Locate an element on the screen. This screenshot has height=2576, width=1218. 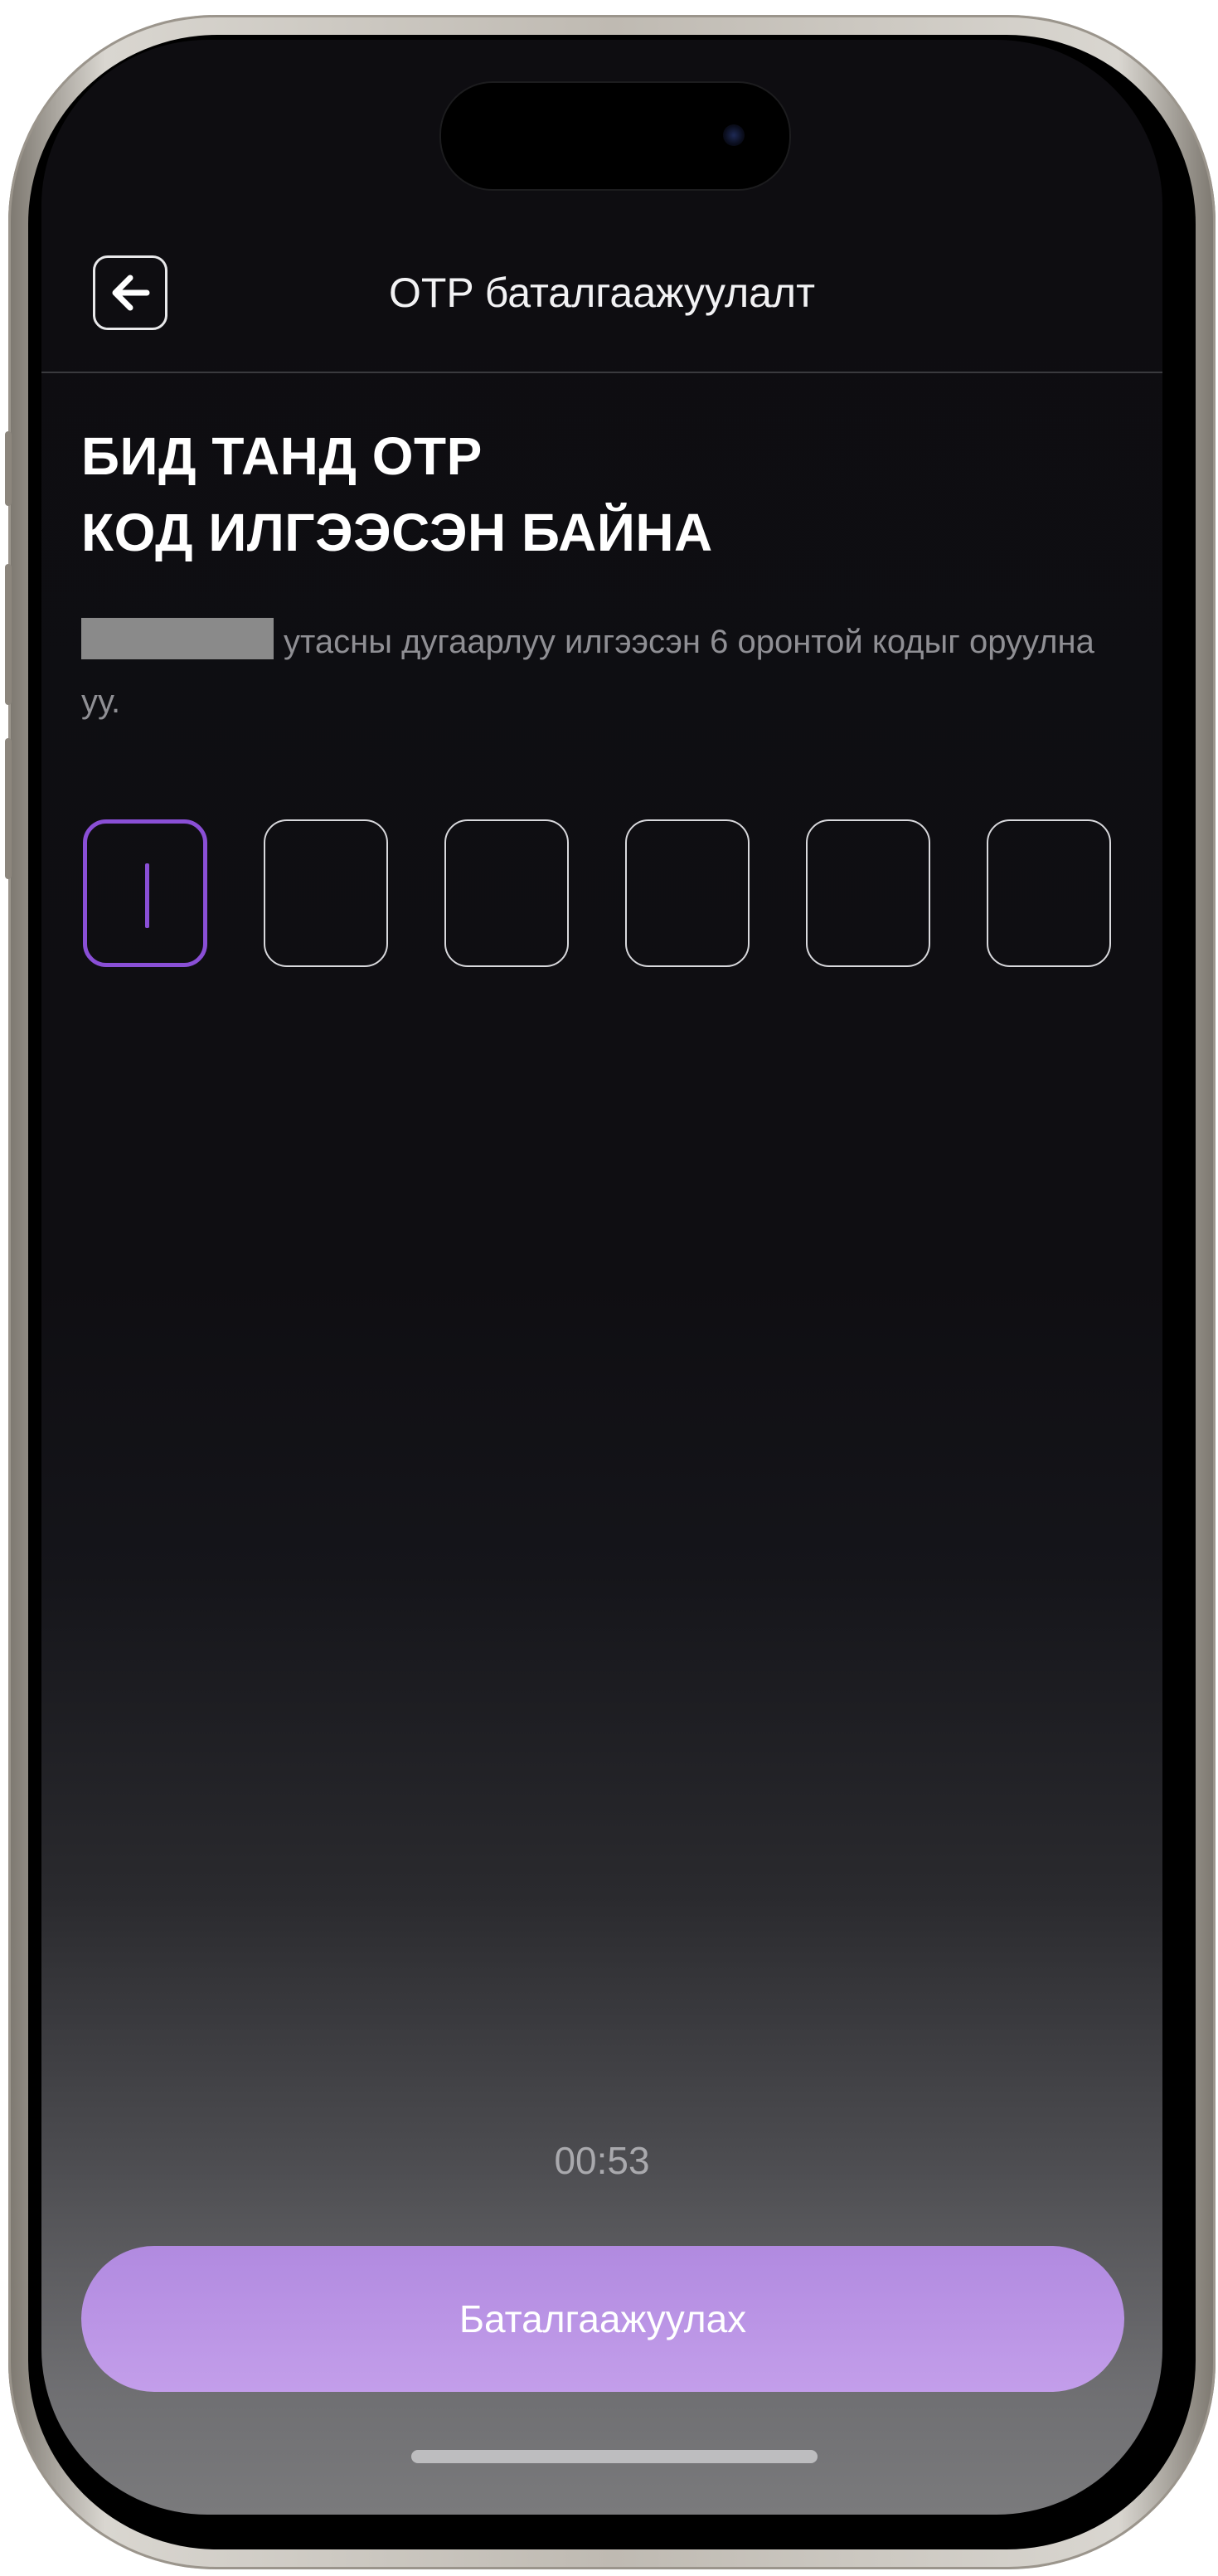
back-button is located at coordinates (130, 293).